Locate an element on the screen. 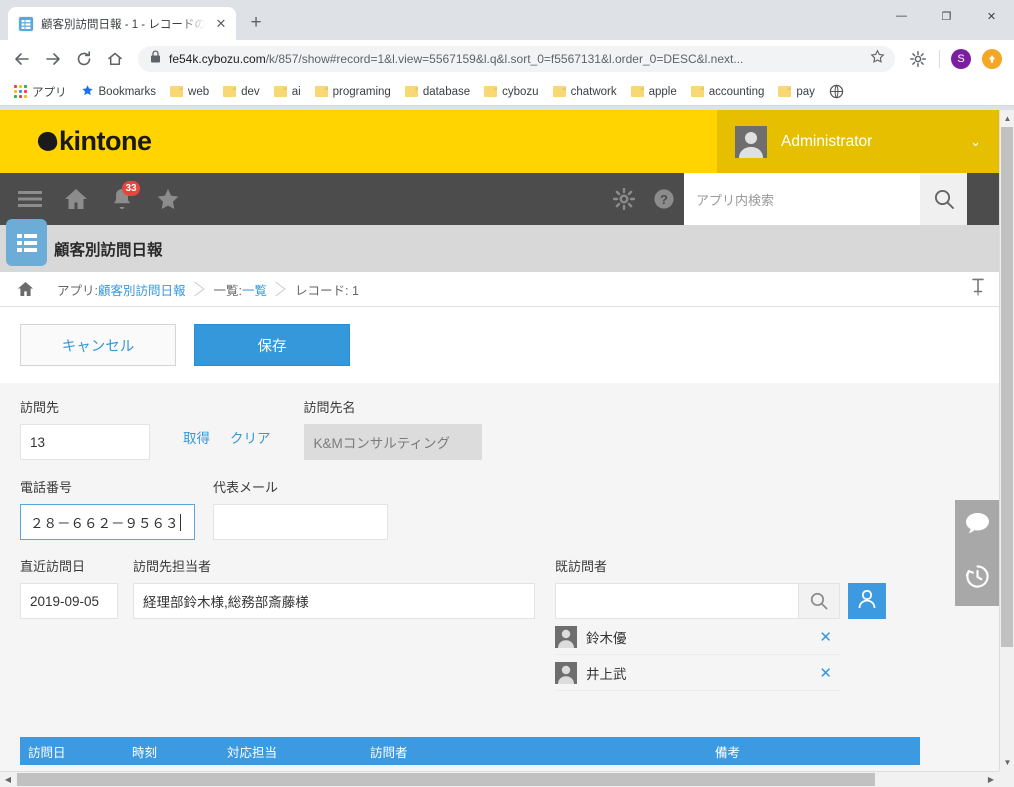  help-icon: ? is located at coordinates (664, 199).